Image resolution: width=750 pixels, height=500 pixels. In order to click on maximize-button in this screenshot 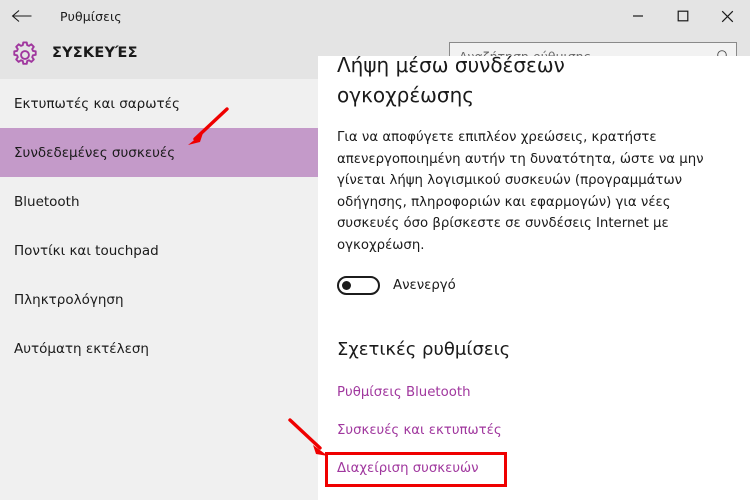, I will do `click(682, 16)`.